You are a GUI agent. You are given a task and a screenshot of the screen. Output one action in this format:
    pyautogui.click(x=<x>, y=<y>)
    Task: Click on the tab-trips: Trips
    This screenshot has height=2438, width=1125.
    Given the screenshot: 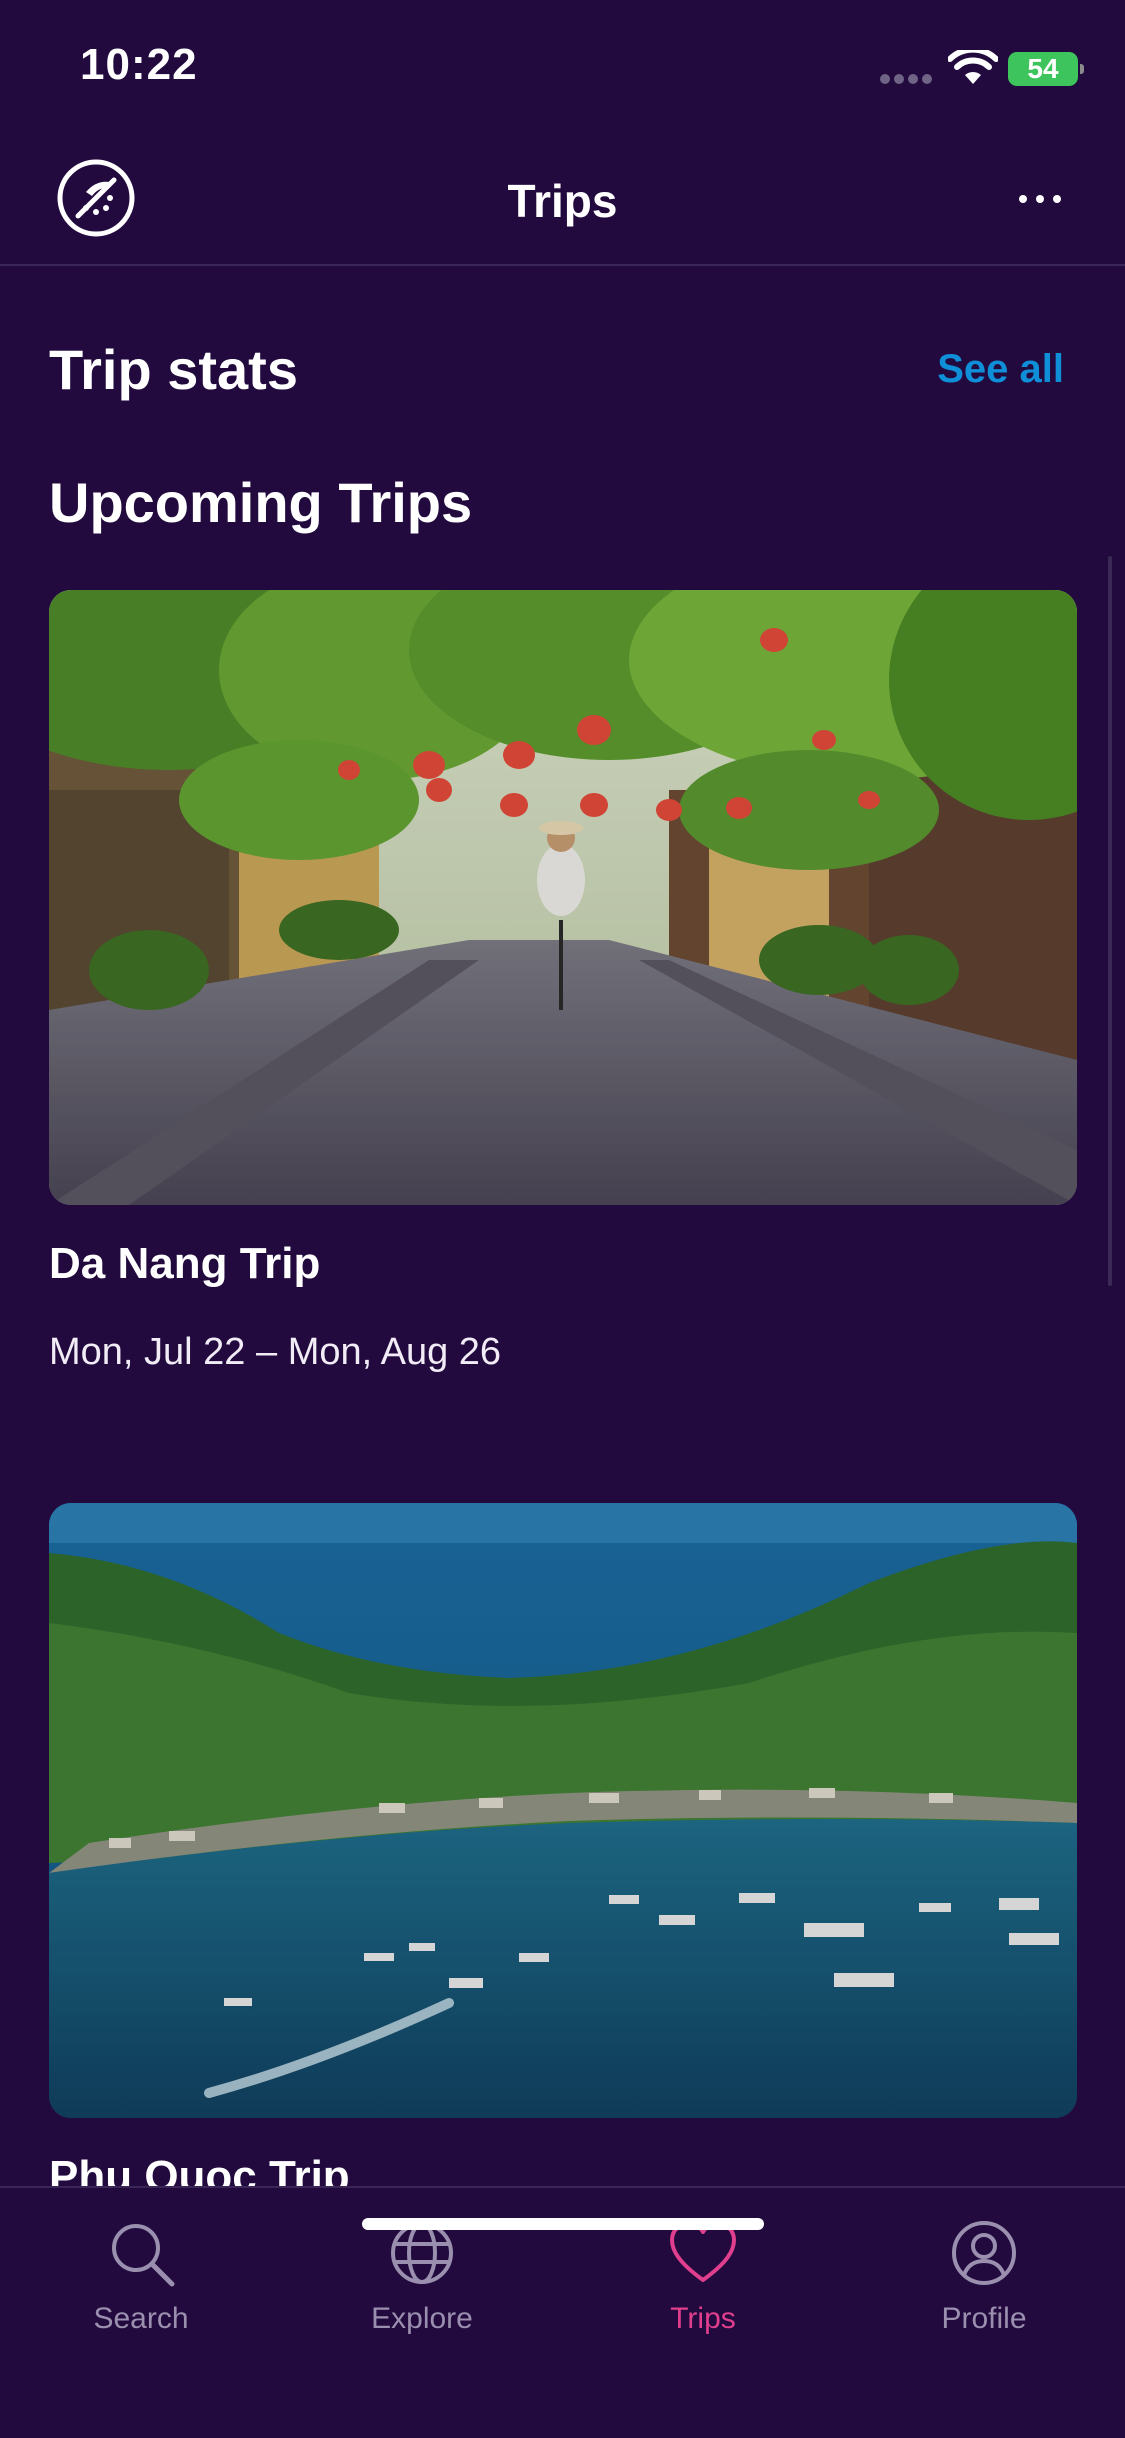 What is the action you would take?
    pyautogui.click(x=703, y=2288)
    